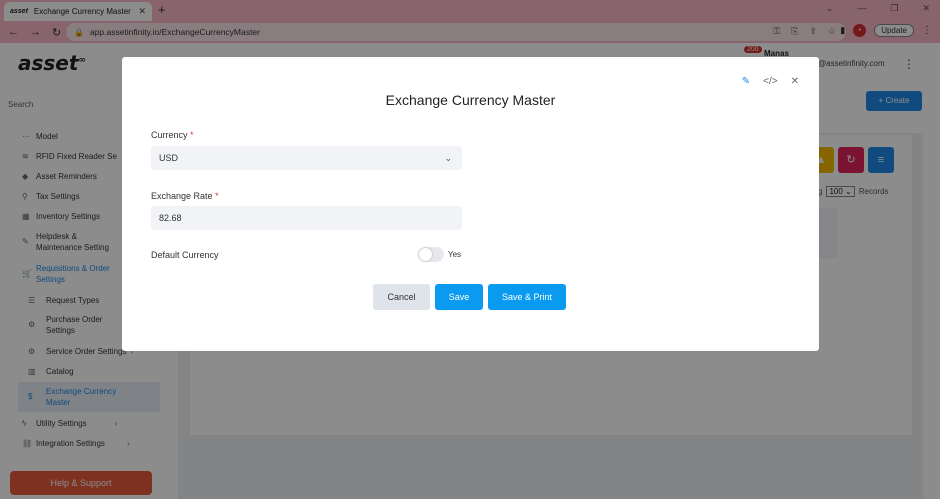  I want to click on edit-icon: ✎, so click(746, 81).